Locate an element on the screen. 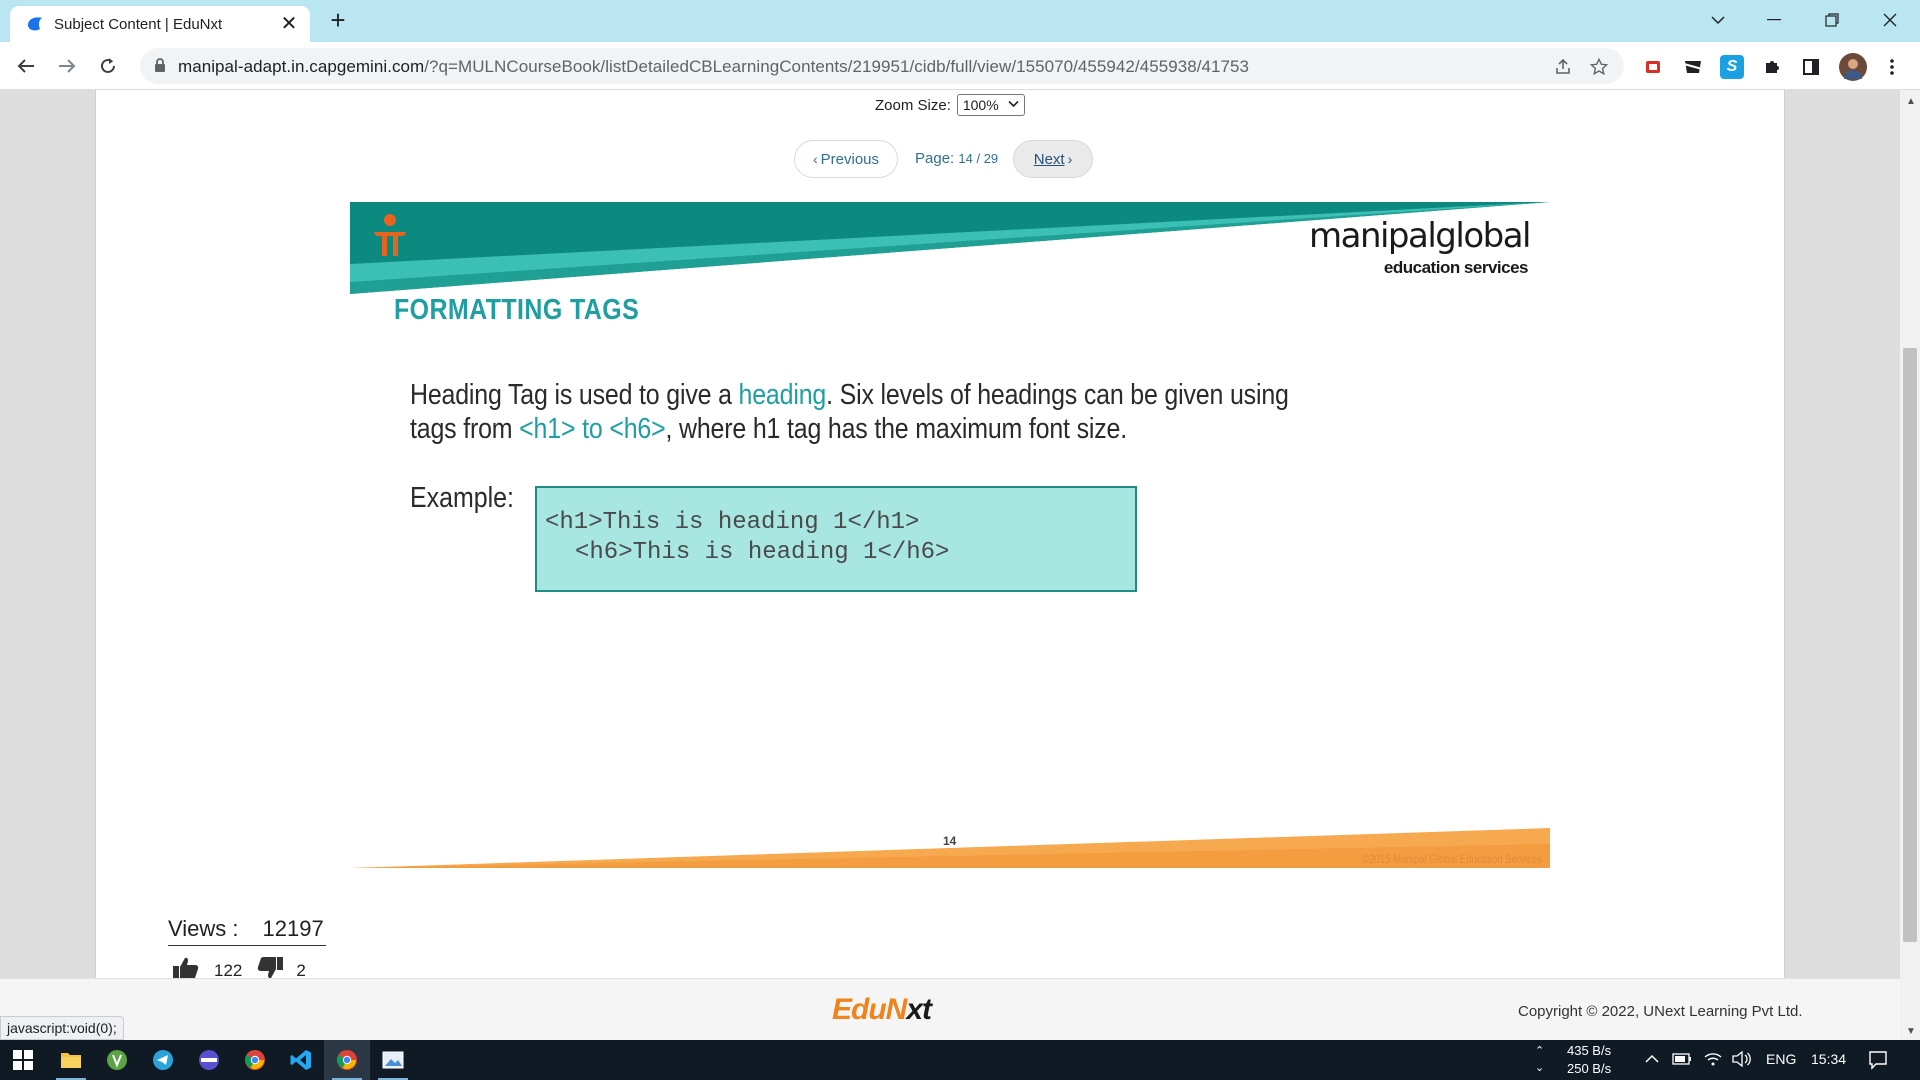 The image size is (1920, 1080). edunxt-logo: EduNxt is located at coordinates (882, 1010).